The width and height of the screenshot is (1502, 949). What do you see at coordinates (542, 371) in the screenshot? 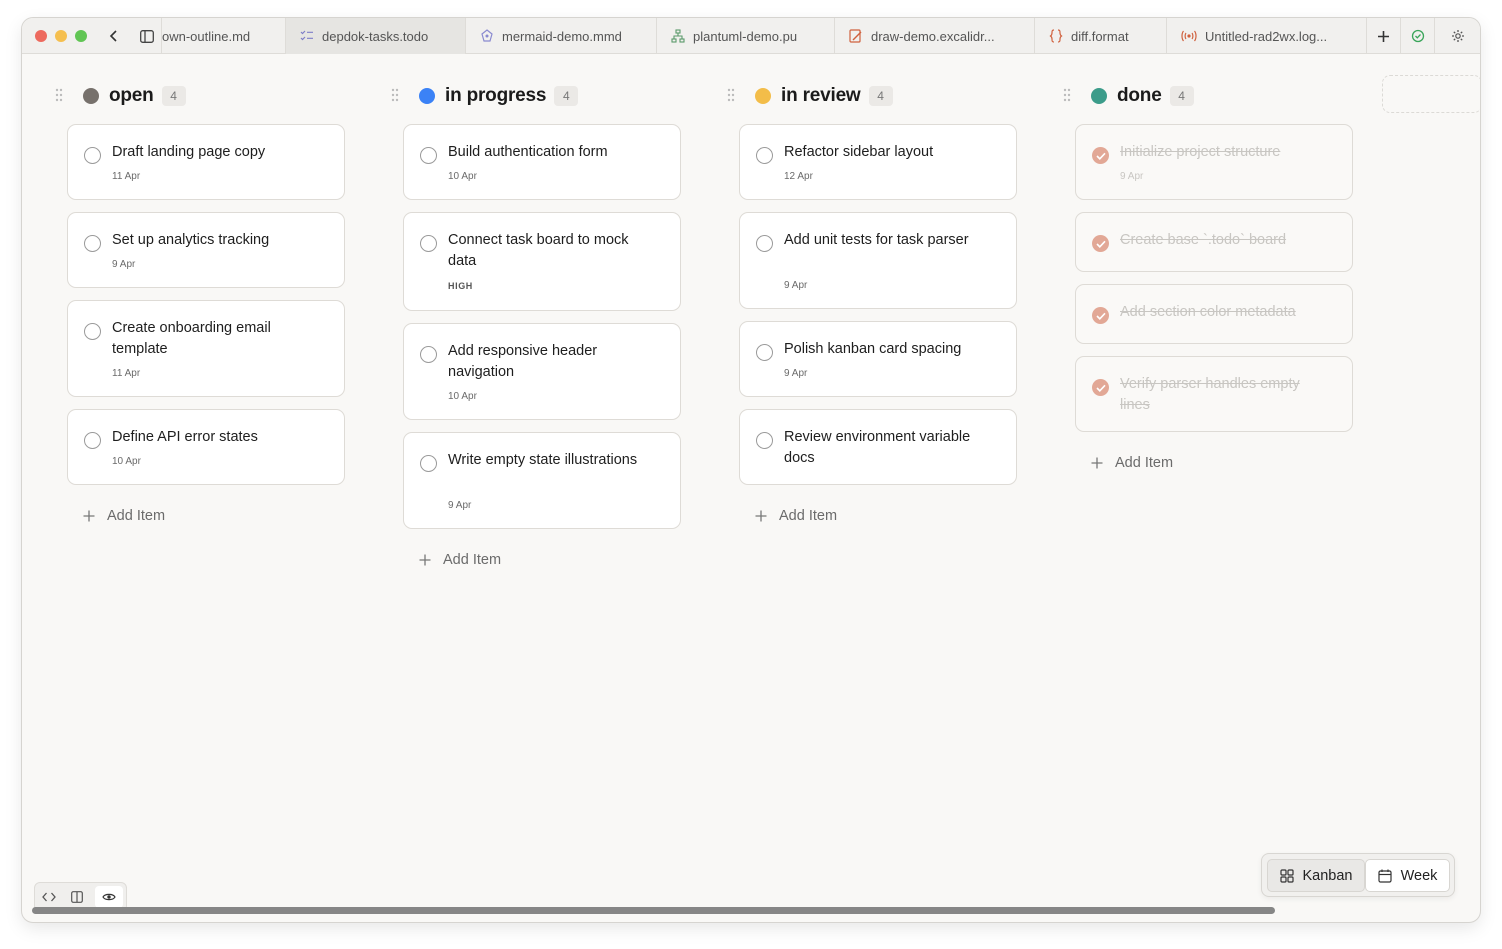
I see `task-card: Add responsive header navigation 10 Apr` at bounding box center [542, 371].